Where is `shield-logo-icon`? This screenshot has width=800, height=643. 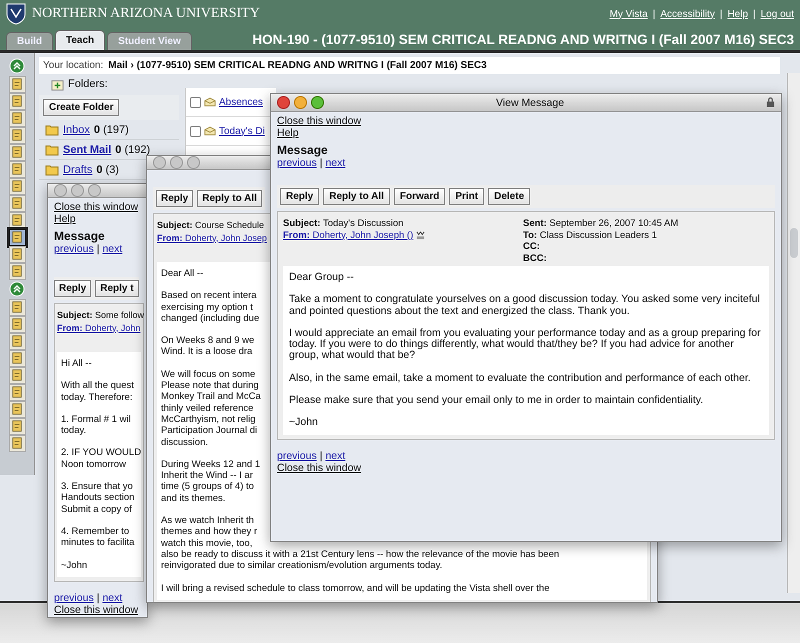 shield-logo-icon is located at coordinates (16, 14).